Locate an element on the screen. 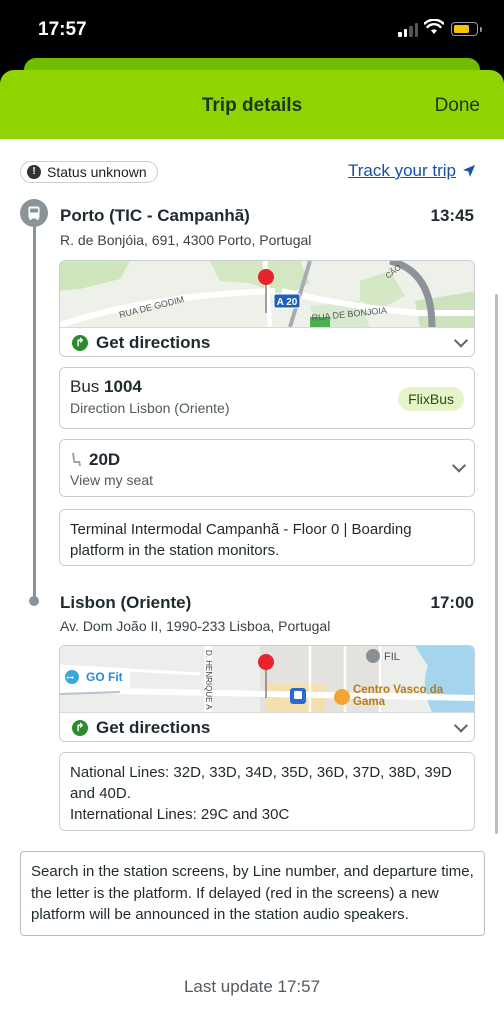 Image resolution: width=504 pixels, height=1024 pixels. bus-direction: Direction Lisbon (Oriente) is located at coordinates (150, 408).